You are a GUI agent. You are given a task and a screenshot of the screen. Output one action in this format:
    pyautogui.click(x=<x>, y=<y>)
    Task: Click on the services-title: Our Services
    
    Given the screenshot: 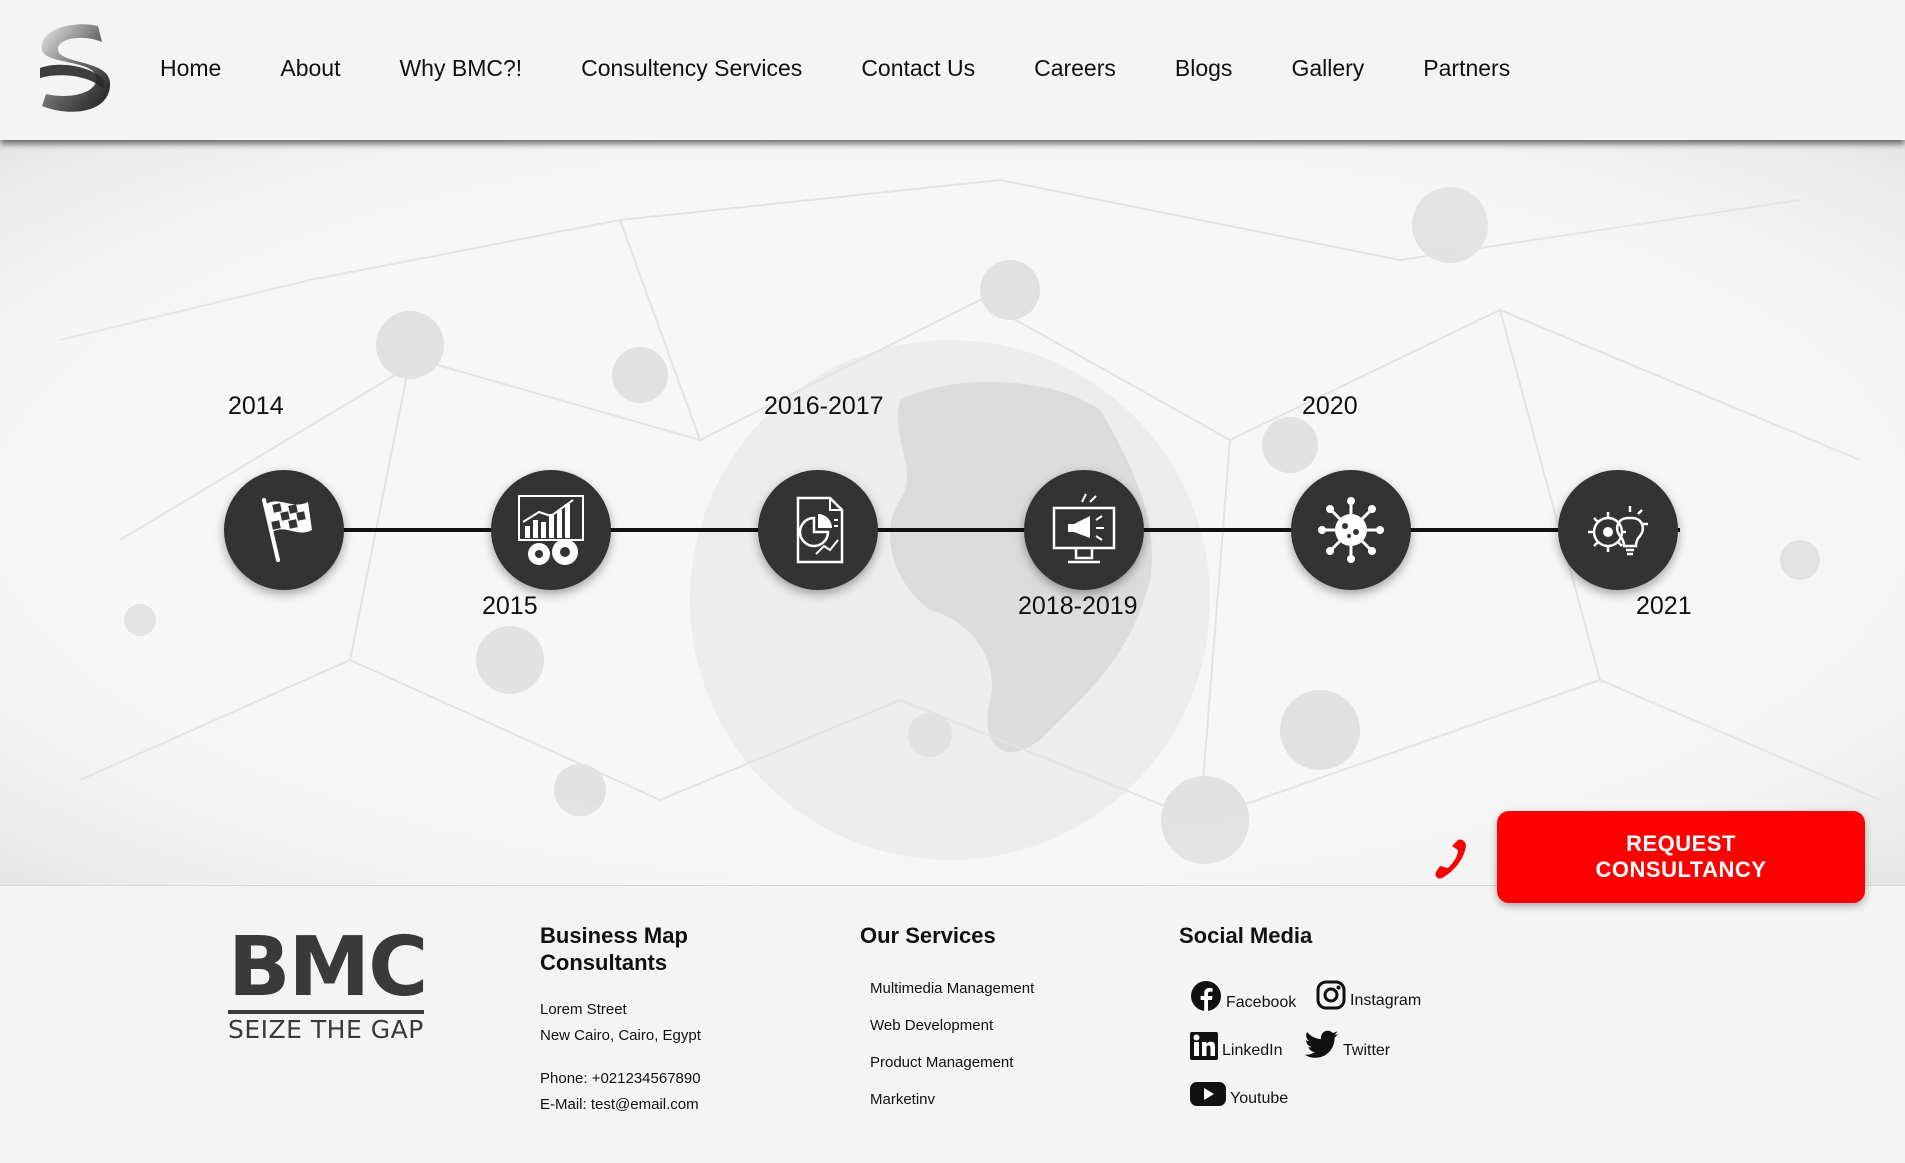 What is the action you would take?
    pyautogui.click(x=928, y=935)
    